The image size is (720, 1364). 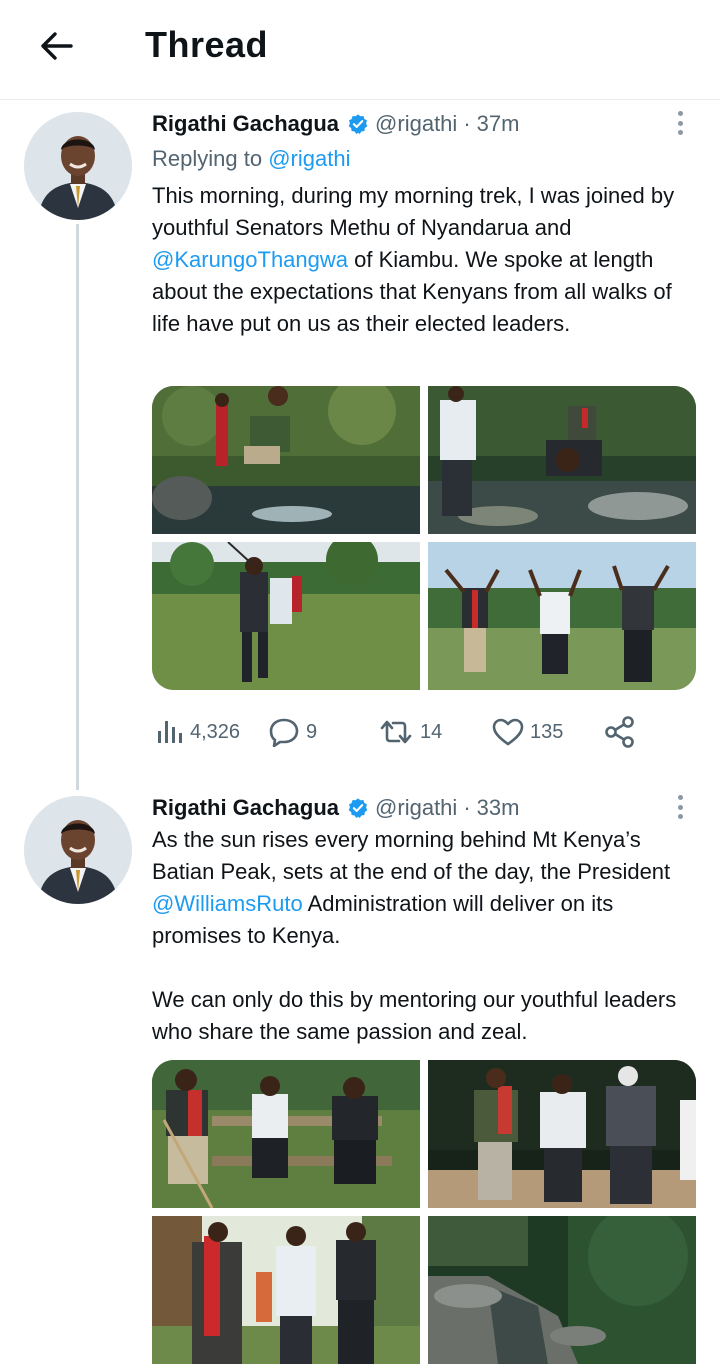 What do you see at coordinates (207, 44) in the screenshot?
I see `page-title: Thread` at bounding box center [207, 44].